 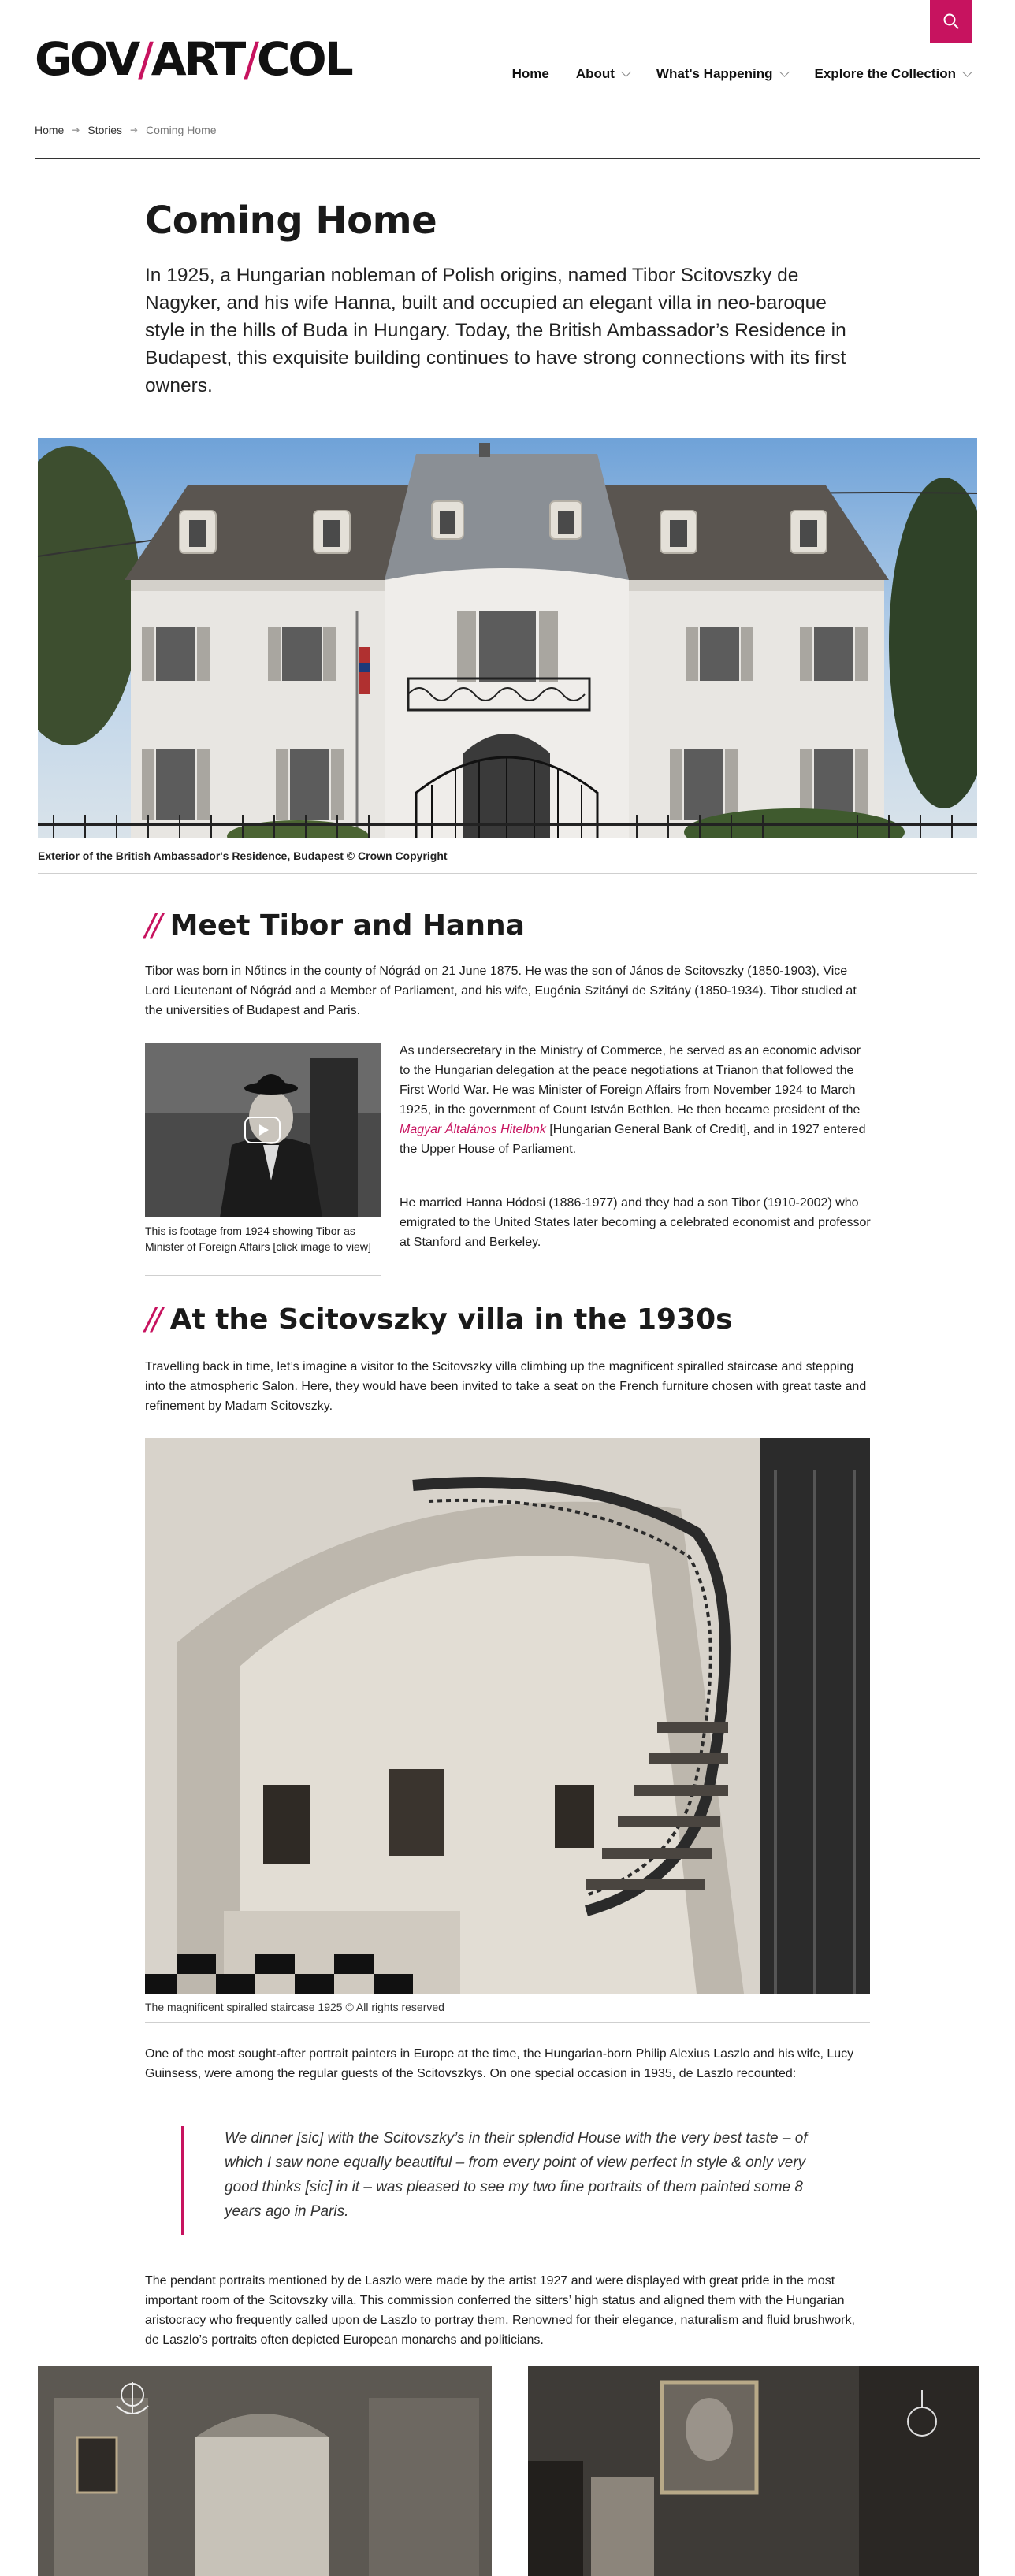 What do you see at coordinates (104, 130) in the screenshot?
I see `breadcrumb-stories: Stories` at bounding box center [104, 130].